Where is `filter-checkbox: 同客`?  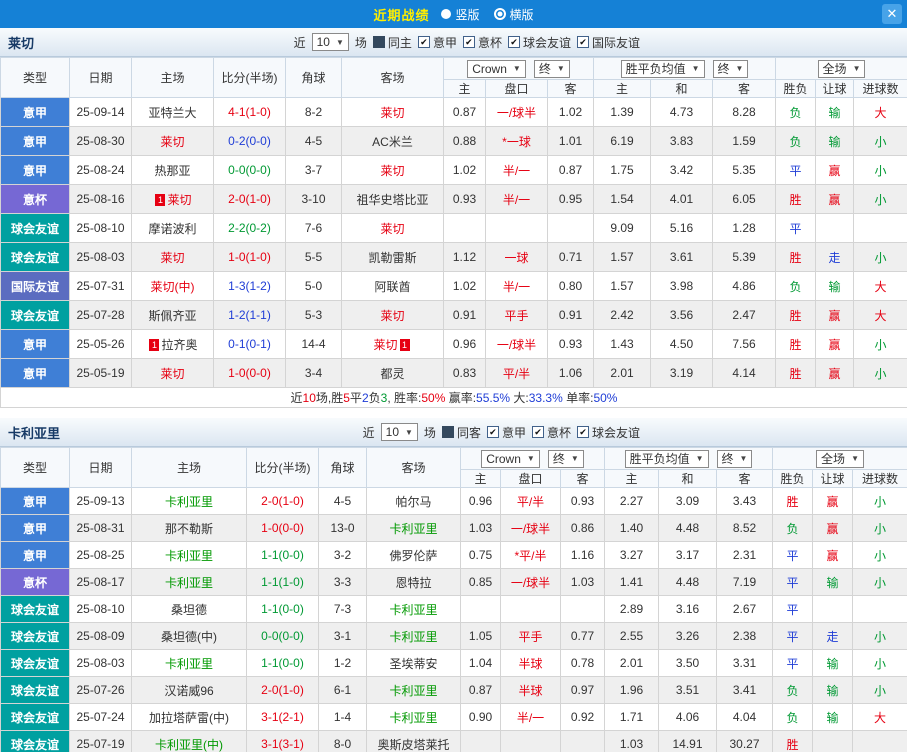
filter-checkbox: 同客 is located at coordinates (461, 432).